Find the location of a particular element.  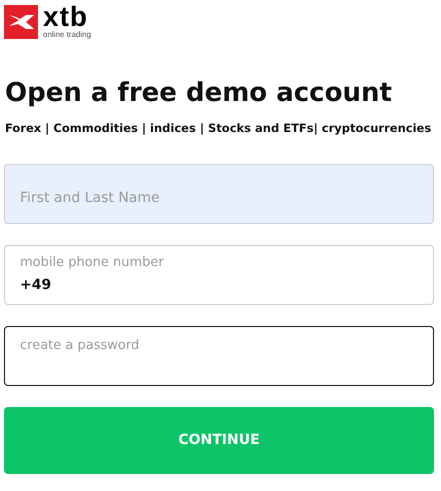

logo-tagline: online trading is located at coordinates (67, 35).